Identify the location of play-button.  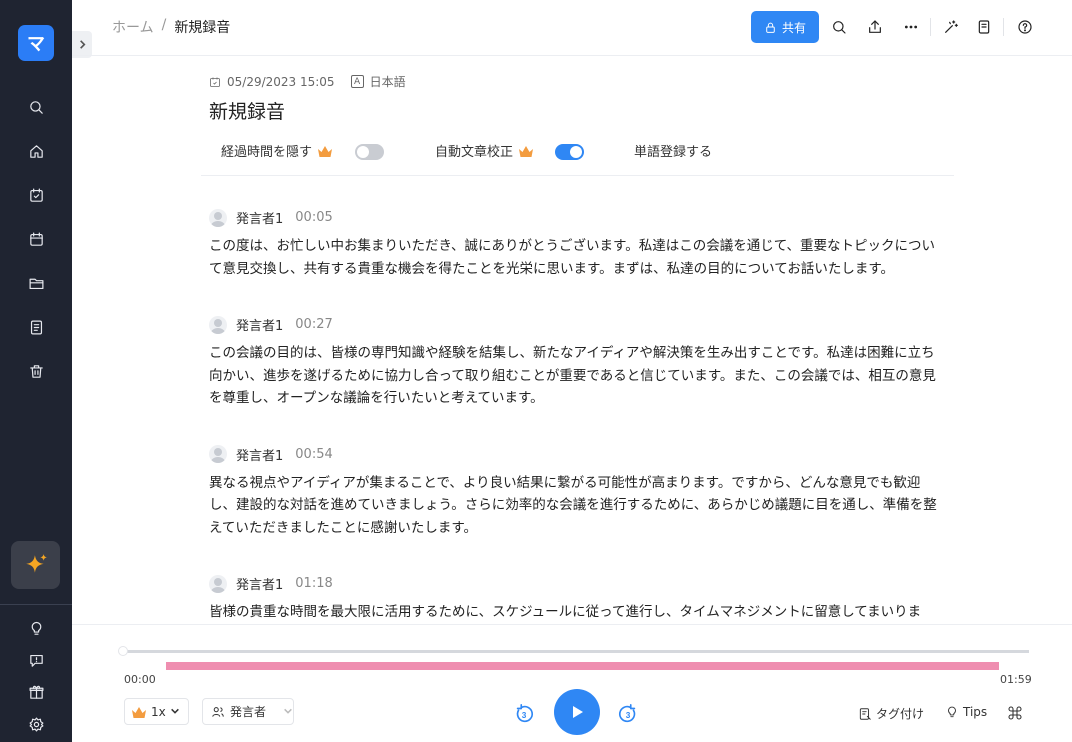
(577, 712).